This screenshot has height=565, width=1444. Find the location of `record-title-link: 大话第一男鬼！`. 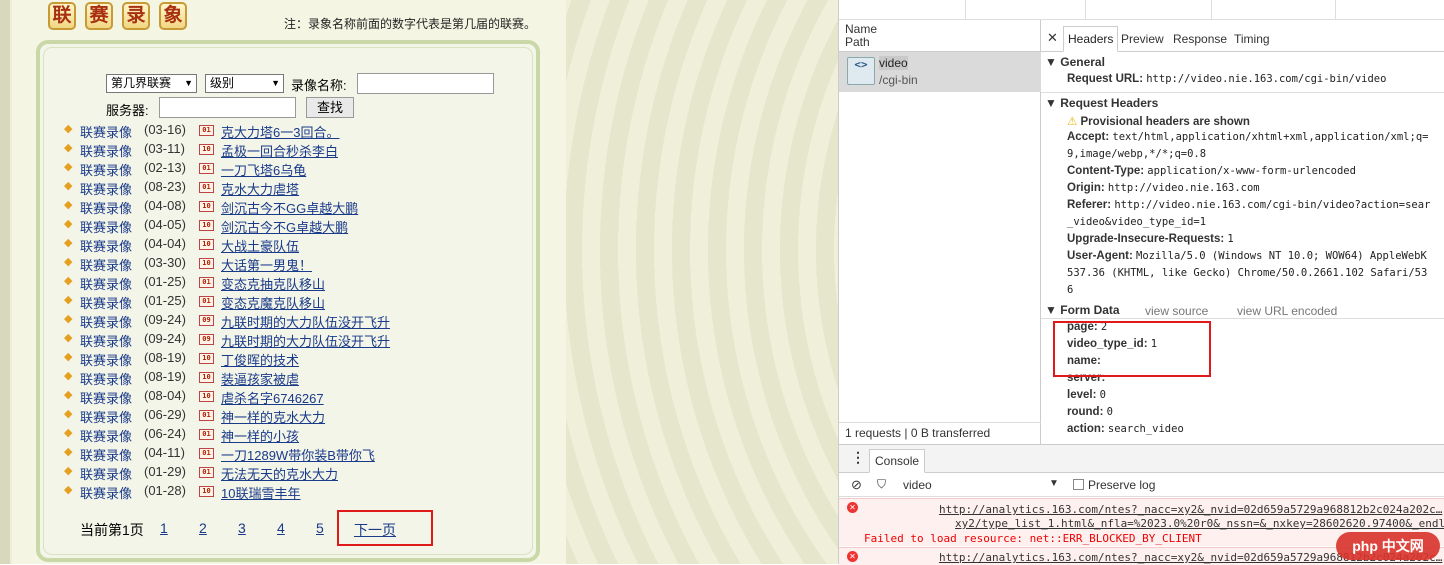

record-title-link: 大话第一男鬼！ is located at coordinates (266, 264).